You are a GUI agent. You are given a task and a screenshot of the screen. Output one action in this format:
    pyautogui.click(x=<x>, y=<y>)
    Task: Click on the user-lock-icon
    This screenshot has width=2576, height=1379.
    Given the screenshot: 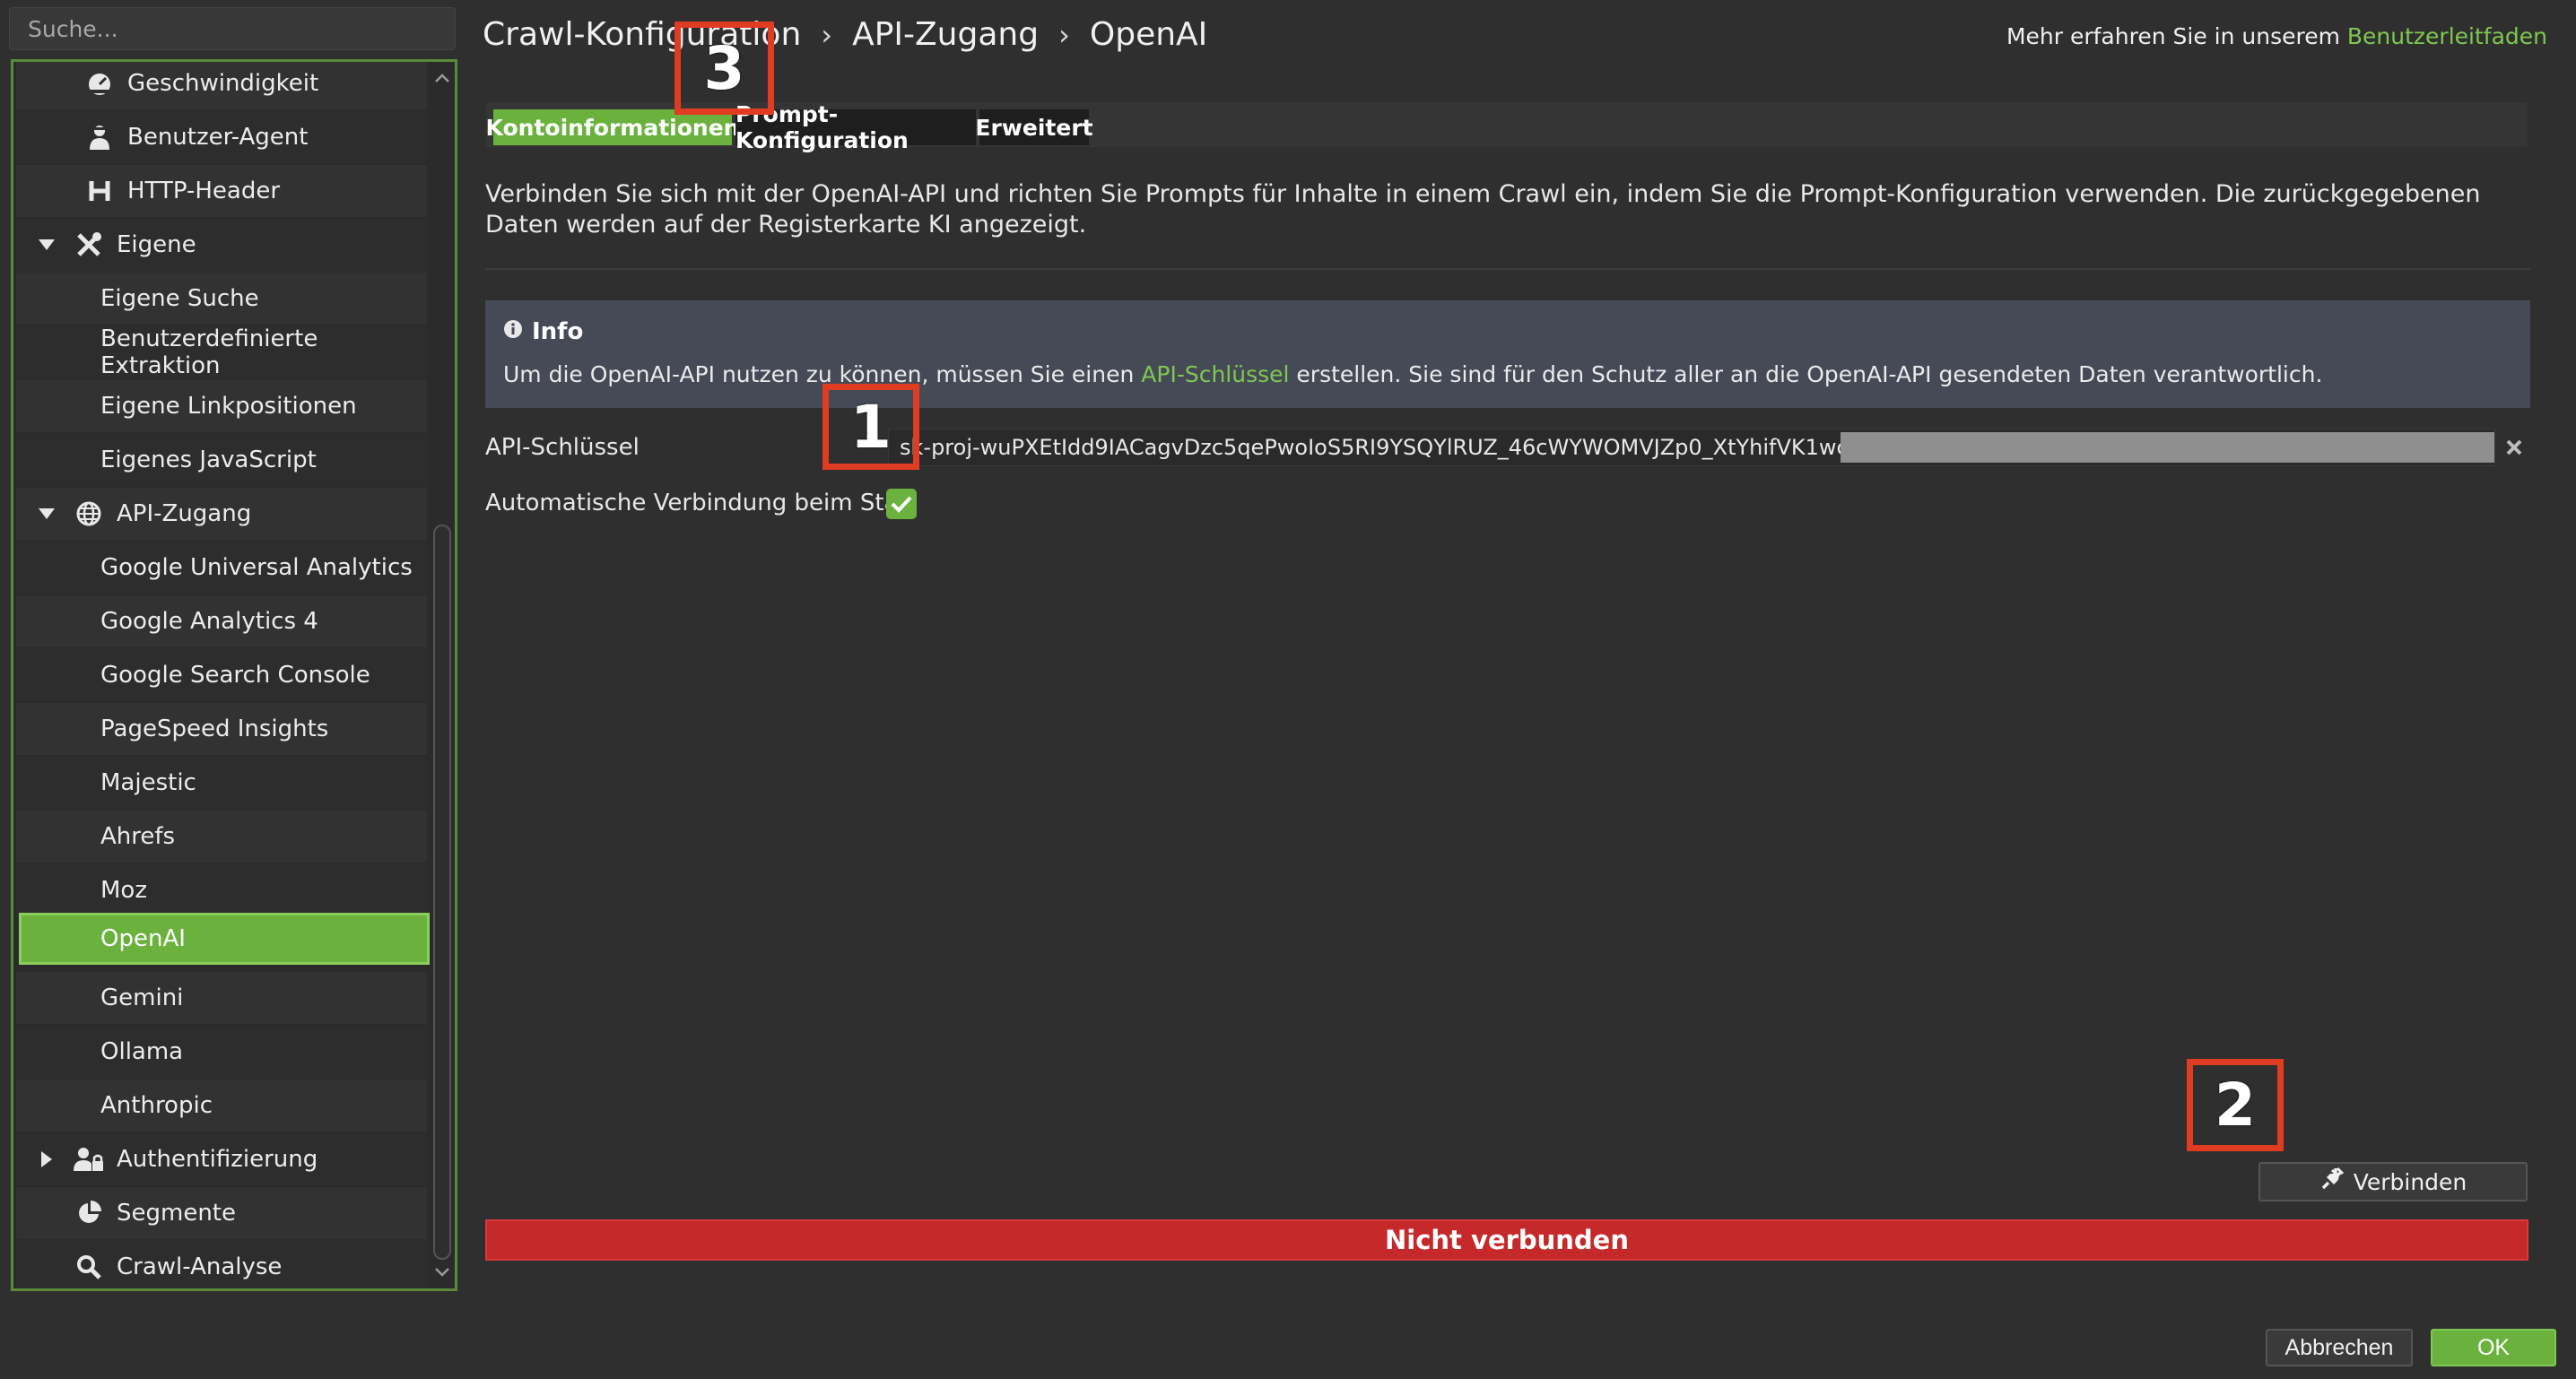 What is the action you would take?
    pyautogui.click(x=89, y=1160)
    